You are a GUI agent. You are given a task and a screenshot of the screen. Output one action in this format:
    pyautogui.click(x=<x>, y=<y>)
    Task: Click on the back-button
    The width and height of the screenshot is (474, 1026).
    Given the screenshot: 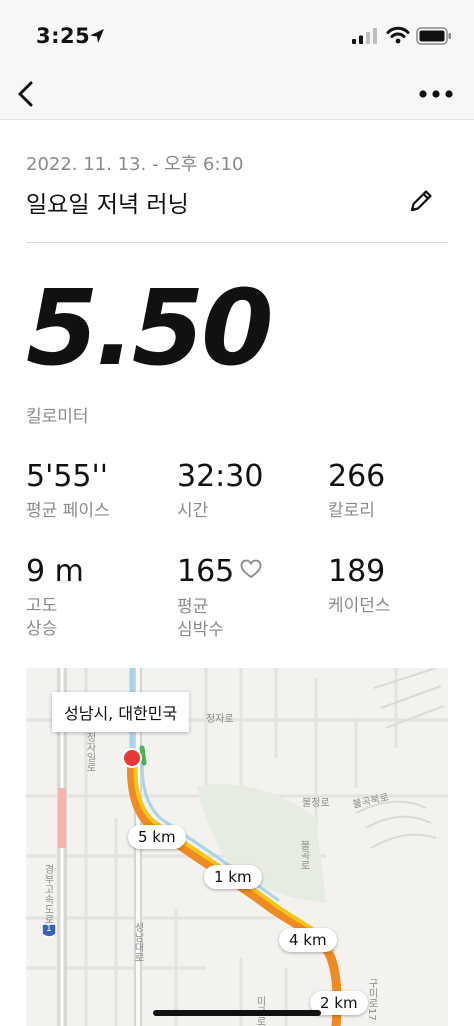 What is the action you would take?
    pyautogui.click(x=26, y=94)
    